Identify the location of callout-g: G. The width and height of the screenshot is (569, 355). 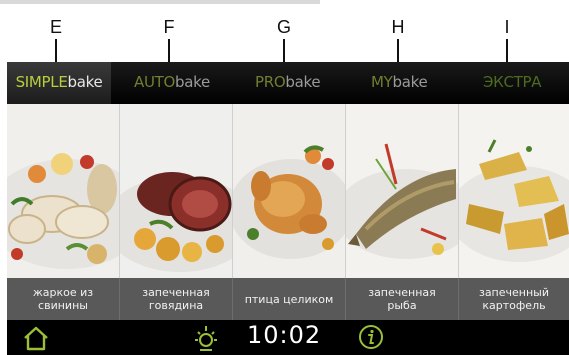
(284, 39).